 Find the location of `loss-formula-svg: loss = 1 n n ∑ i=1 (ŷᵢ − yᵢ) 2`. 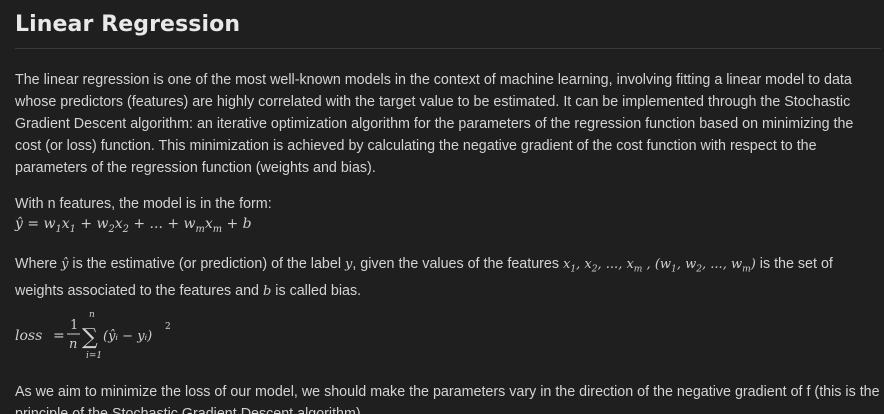

loss-formula-svg: loss = 1 n n ∑ i=1 (ŷᵢ − yᵢ) 2 is located at coordinates (93, 335).